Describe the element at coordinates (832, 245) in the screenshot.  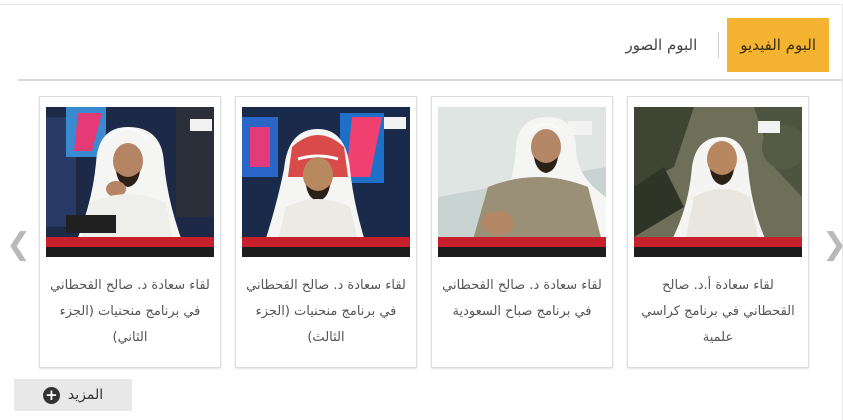
I see `chevron-right-icon: ❯` at that location.